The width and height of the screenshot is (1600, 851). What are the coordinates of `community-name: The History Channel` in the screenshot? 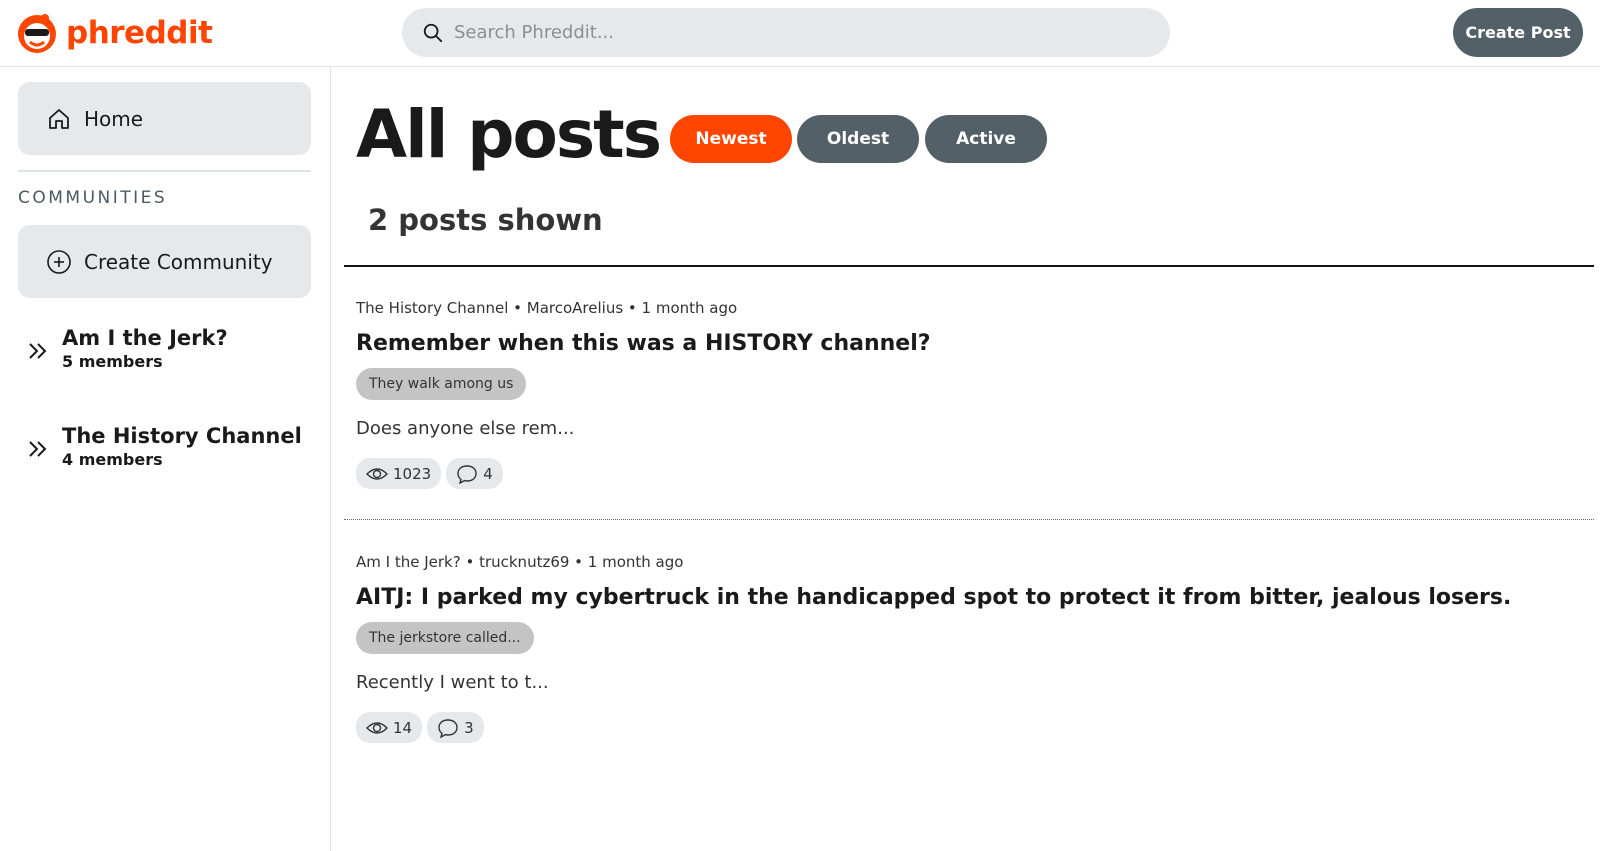 It's located at (182, 436).